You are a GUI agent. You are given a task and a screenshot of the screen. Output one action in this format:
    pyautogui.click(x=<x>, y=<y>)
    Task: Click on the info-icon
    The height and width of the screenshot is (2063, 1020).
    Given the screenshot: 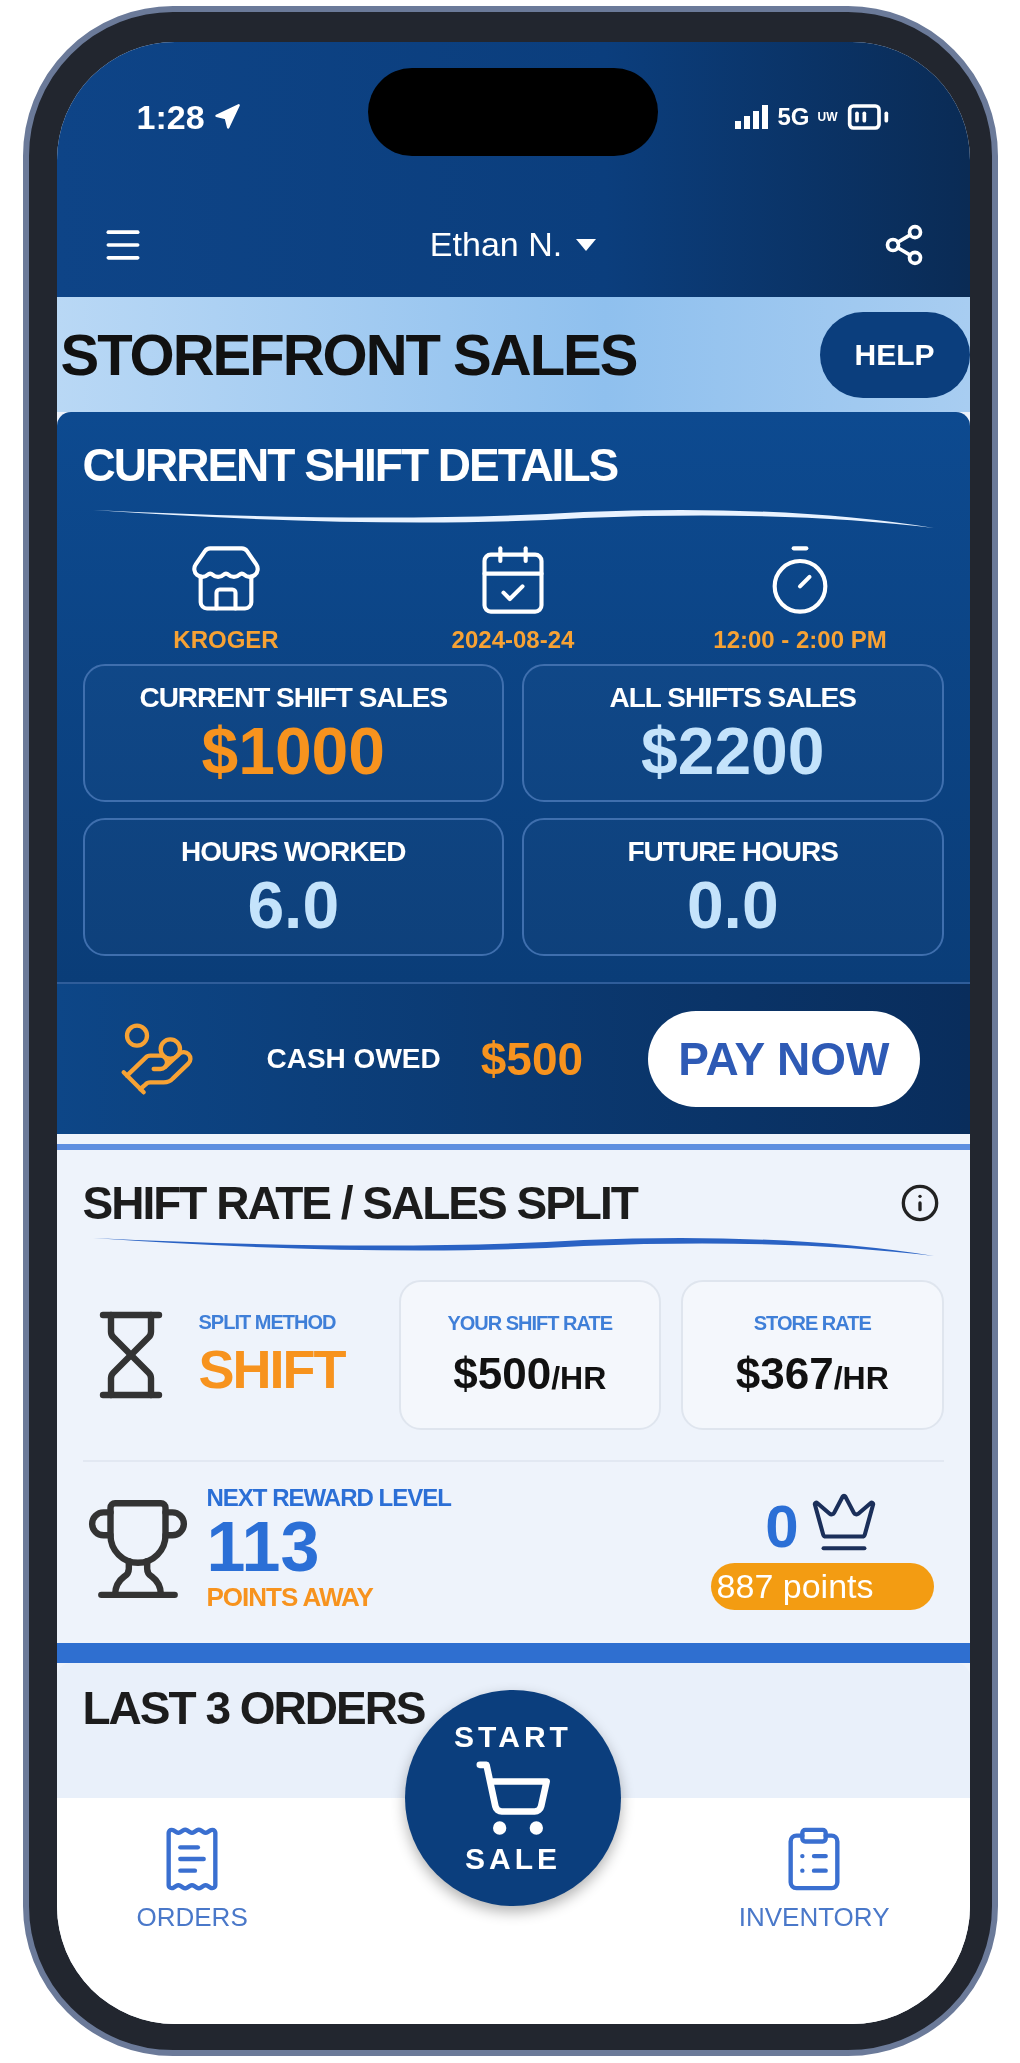 What is the action you would take?
    pyautogui.click(x=919, y=1203)
    